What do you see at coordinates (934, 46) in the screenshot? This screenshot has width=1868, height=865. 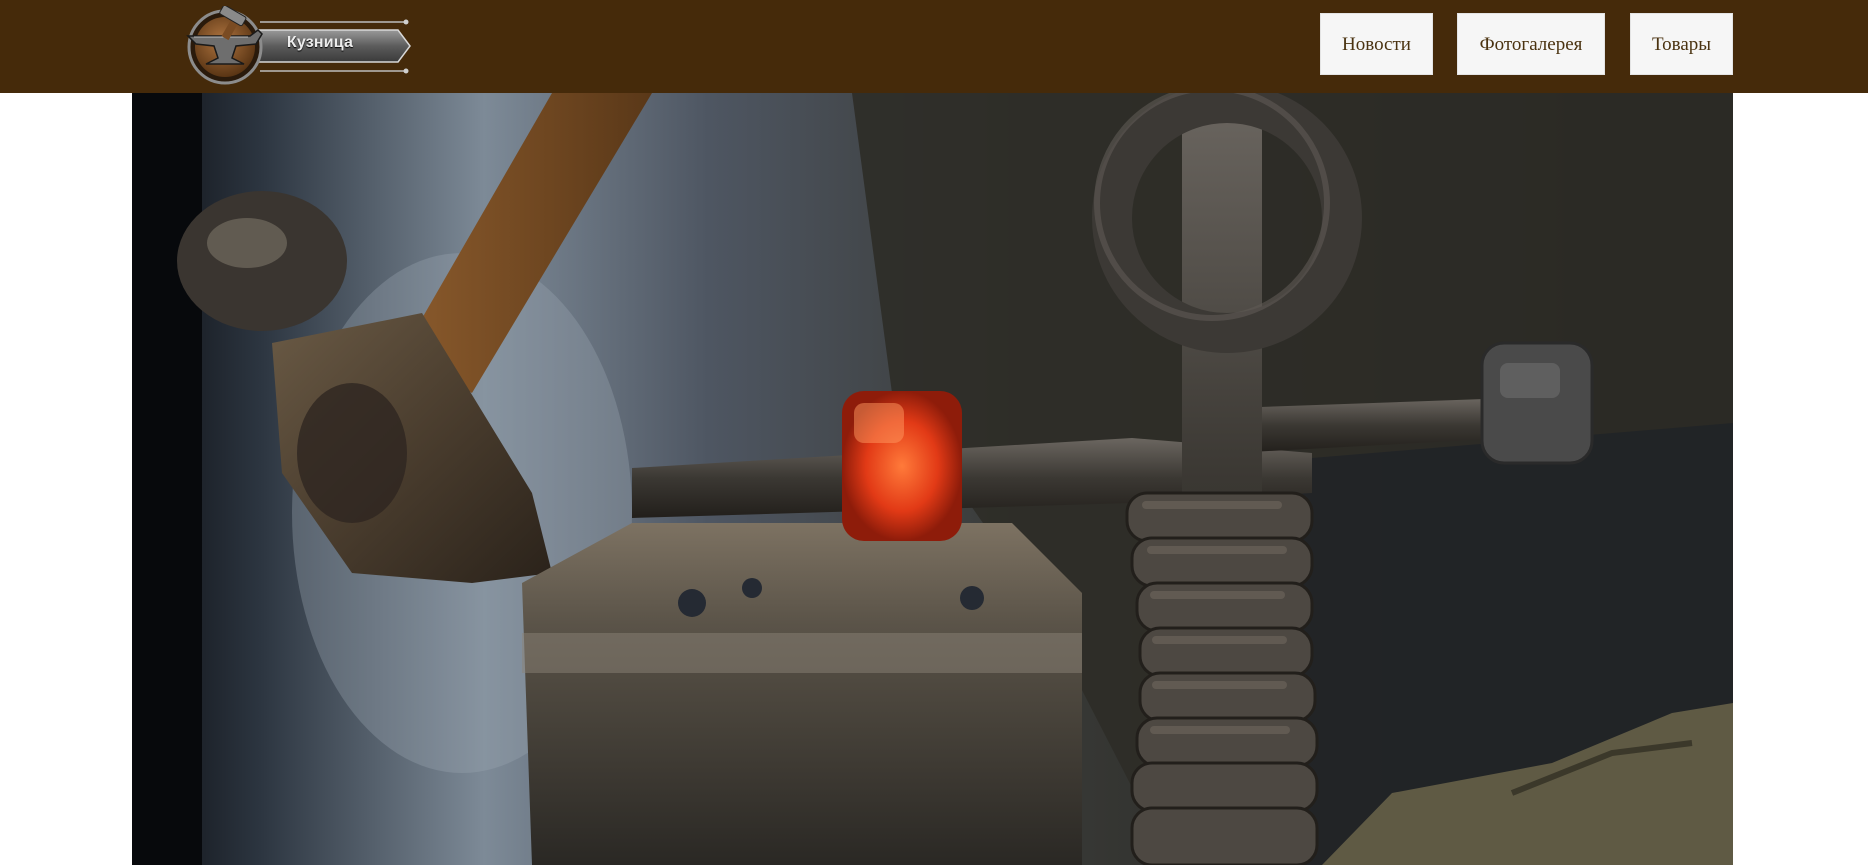 I see `site-header: Кузница Новости Фотогалерея Товары` at bounding box center [934, 46].